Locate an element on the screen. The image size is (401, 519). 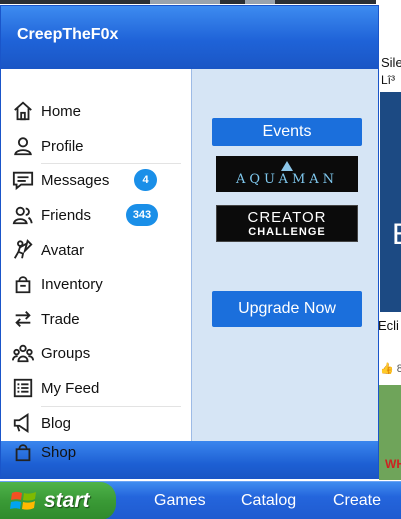
background-text: Lî³ is located at coordinates (388, 80).